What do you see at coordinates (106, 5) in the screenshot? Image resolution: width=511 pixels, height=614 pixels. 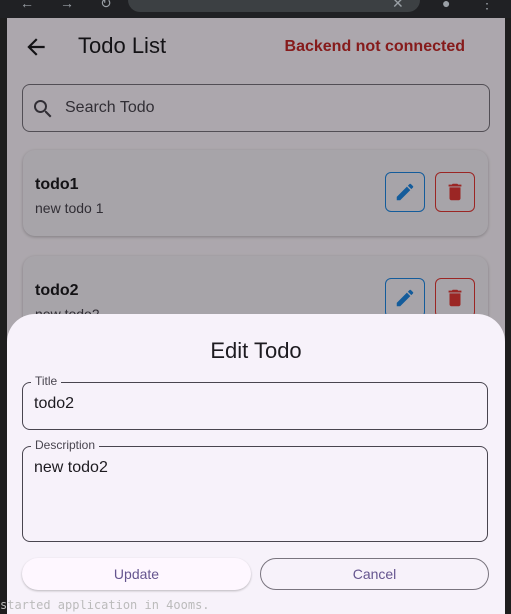 I see `browser-reload-icon: ↻` at bounding box center [106, 5].